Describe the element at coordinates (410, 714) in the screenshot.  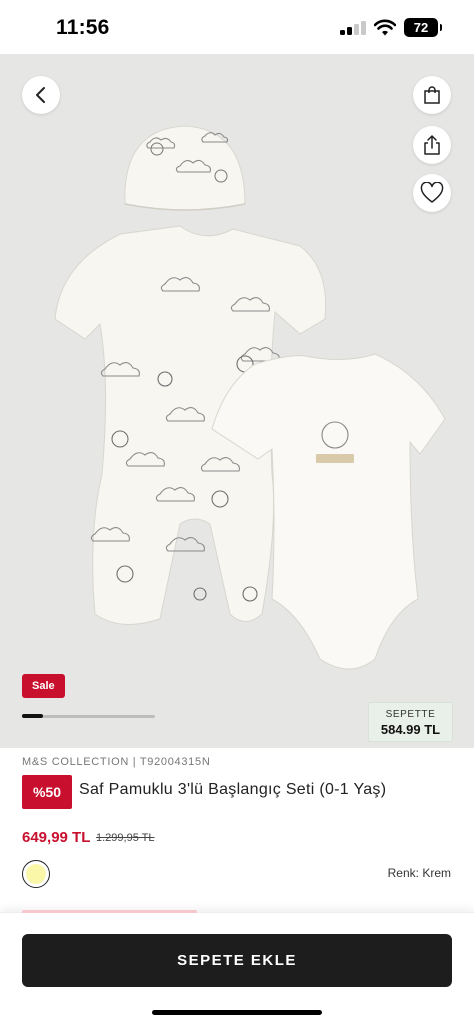
I see `basket-price-label: SEPETTE` at that location.